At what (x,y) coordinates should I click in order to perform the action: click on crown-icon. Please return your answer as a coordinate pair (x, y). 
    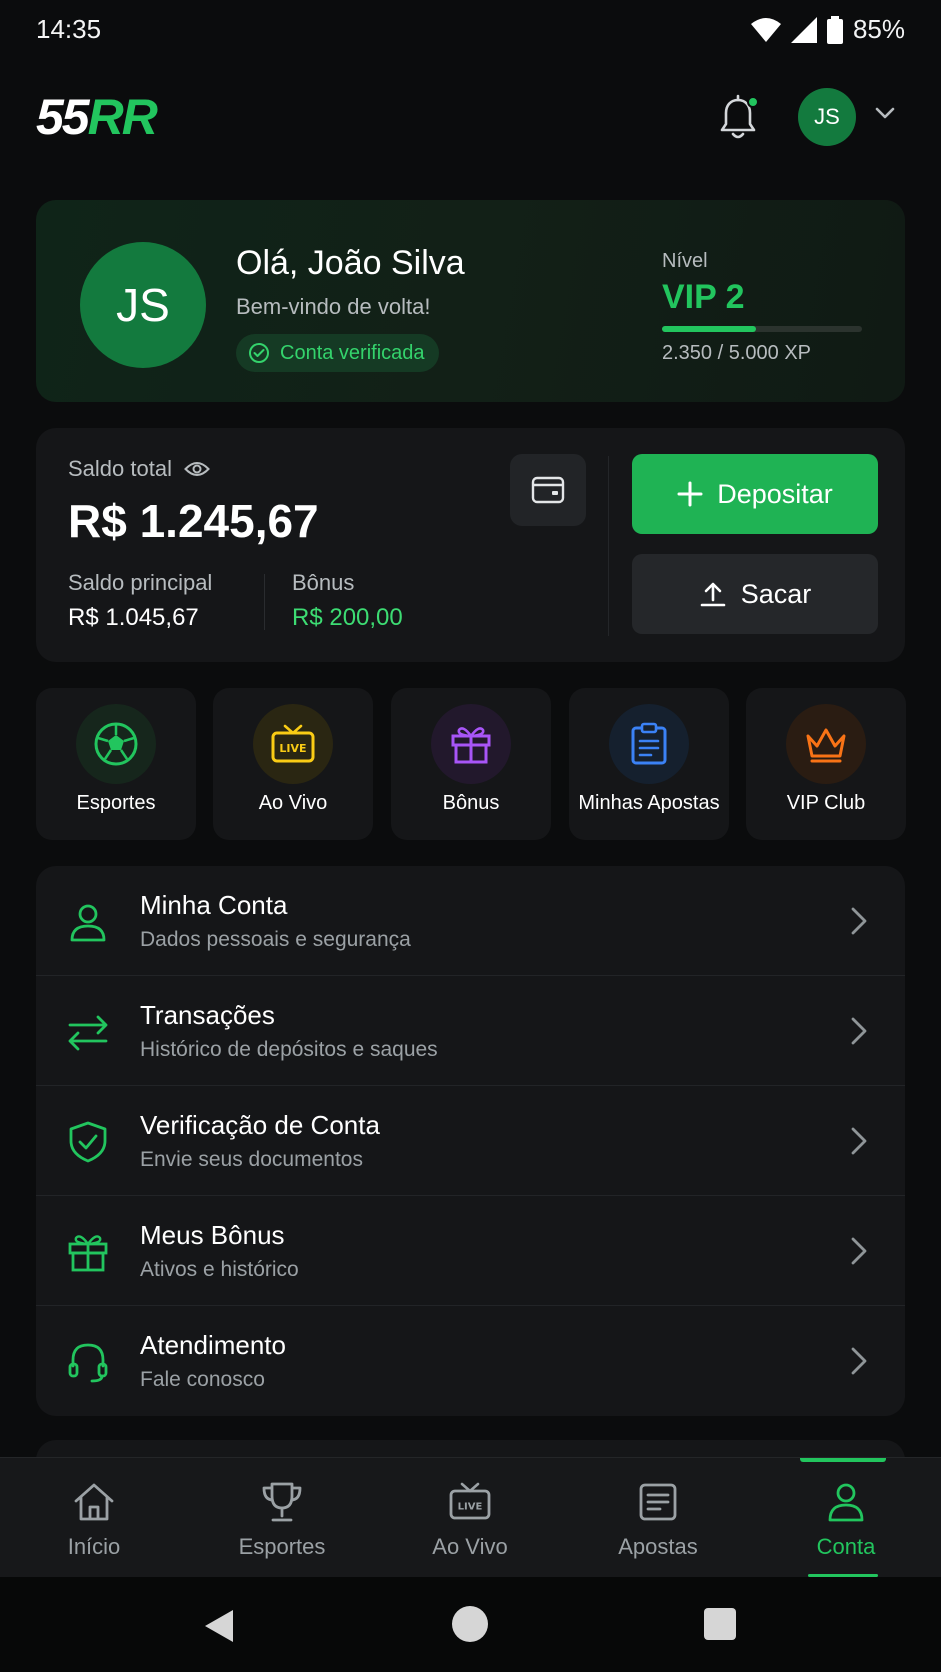
    Looking at the image, I should click on (826, 745).